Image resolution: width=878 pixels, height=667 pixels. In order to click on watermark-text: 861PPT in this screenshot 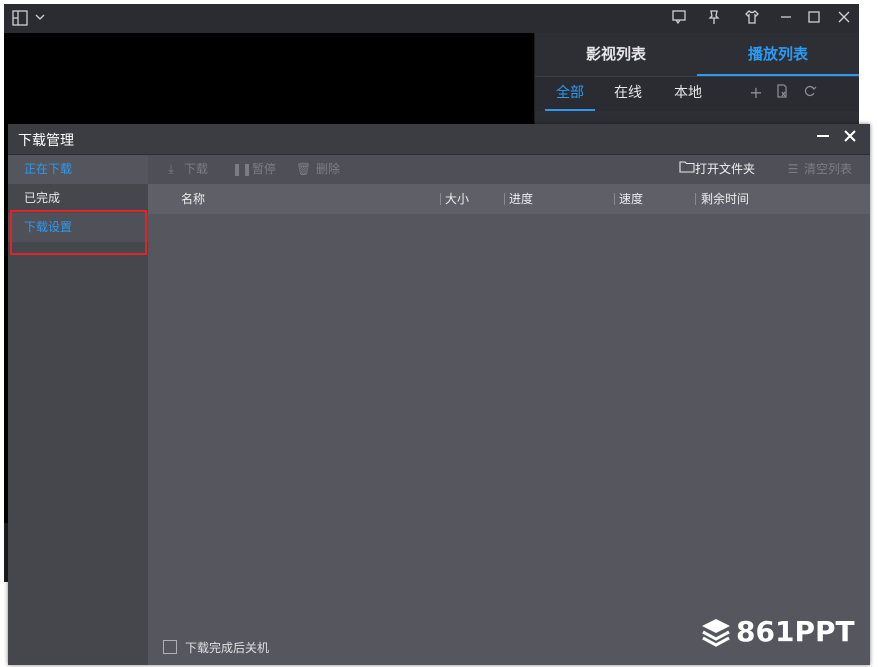, I will do `click(795, 631)`.